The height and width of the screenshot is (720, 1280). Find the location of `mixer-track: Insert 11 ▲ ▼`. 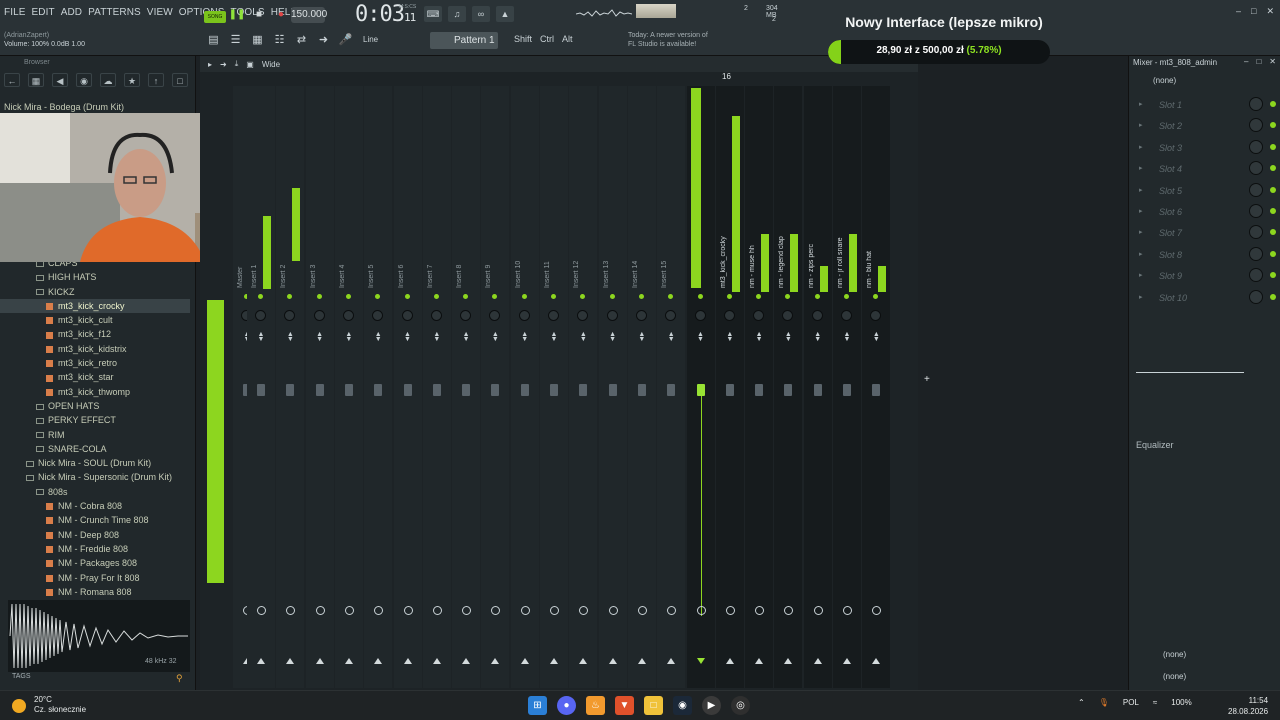

mixer-track: Insert 11 ▲ ▼ is located at coordinates (554, 387).